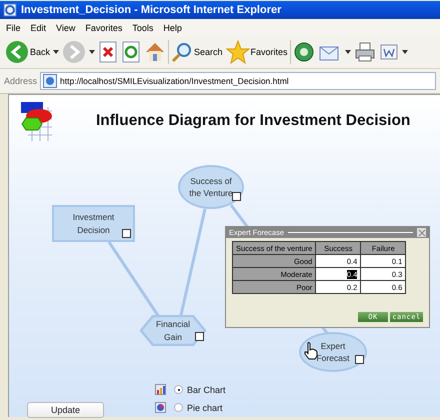 Image resolution: width=440 pixels, height=420 pixels. What do you see at coordinates (103, 27) in the screenshot?
I see `menu-item: Favorites` at bounding box center [103, 27].